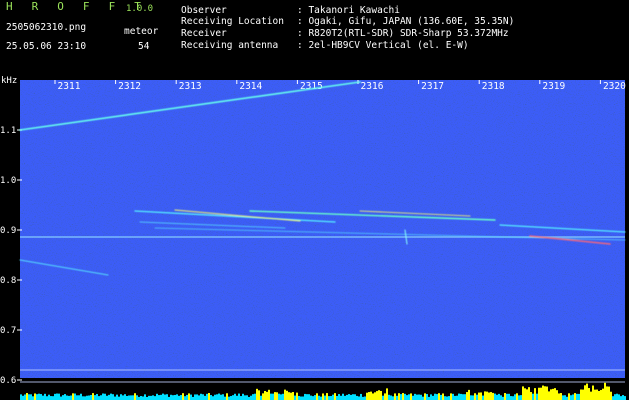 This screenshot has width=629, height=400. Describe the element at coordinates (8, 181) in the screenshot. I see `y-tick-label: 1.0` at that location.